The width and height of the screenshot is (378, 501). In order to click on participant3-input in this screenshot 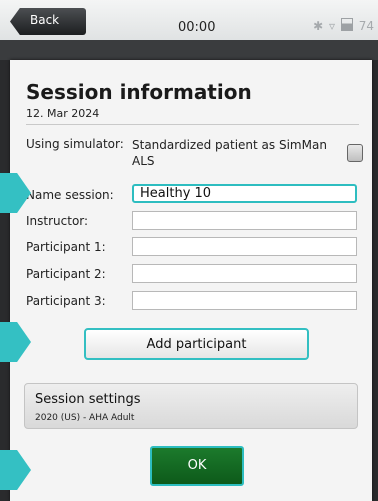, I will do `click(244, 300)`.